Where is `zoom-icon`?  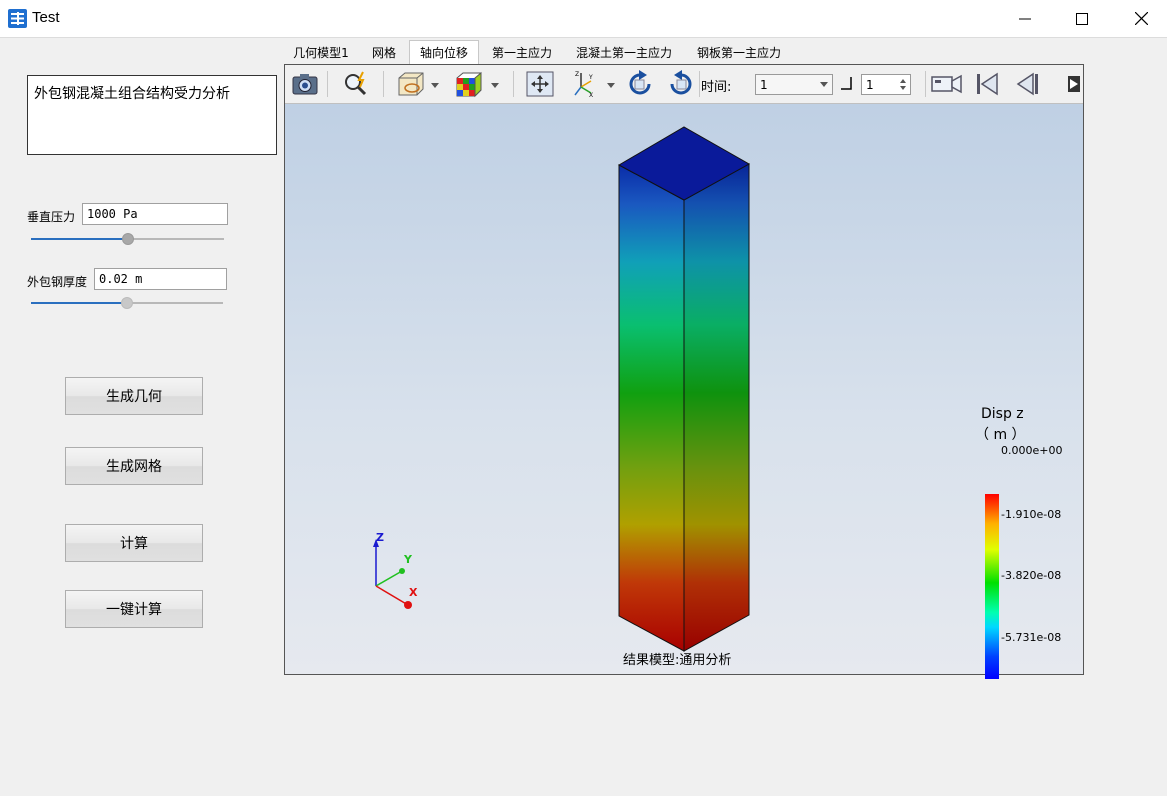 zoom-icon is located at coordinates (356, 84).